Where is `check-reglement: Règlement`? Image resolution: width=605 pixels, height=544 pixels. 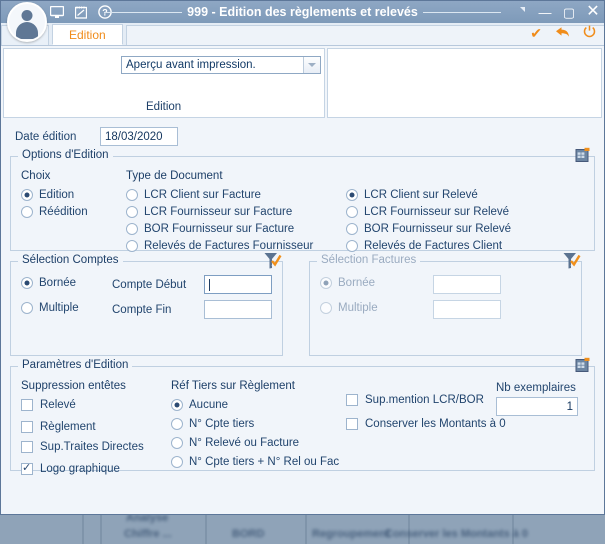
check-reglement: Règlement is located at coordinates (96, 427).